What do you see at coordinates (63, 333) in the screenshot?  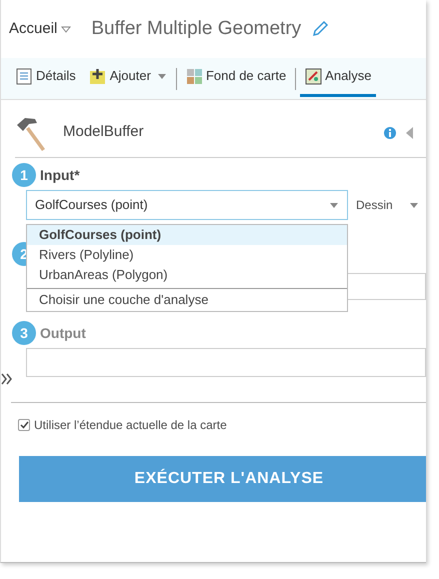 I see `step-label: Output` at bounding box center [63, 333].